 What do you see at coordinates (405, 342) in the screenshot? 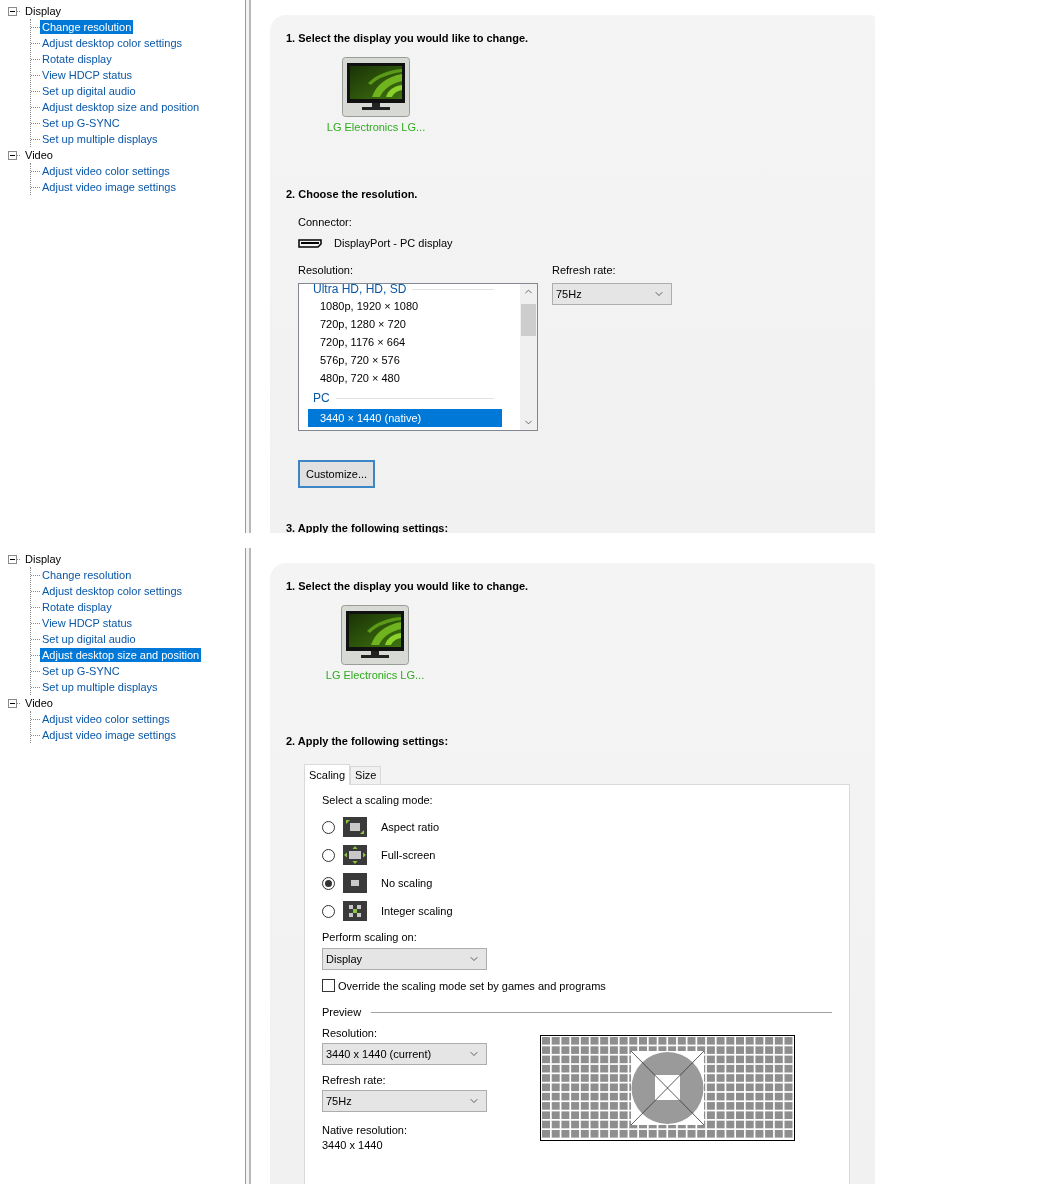
I see `resolution-option: 720p, 1176 × 664` at bounding box center [405, 342].